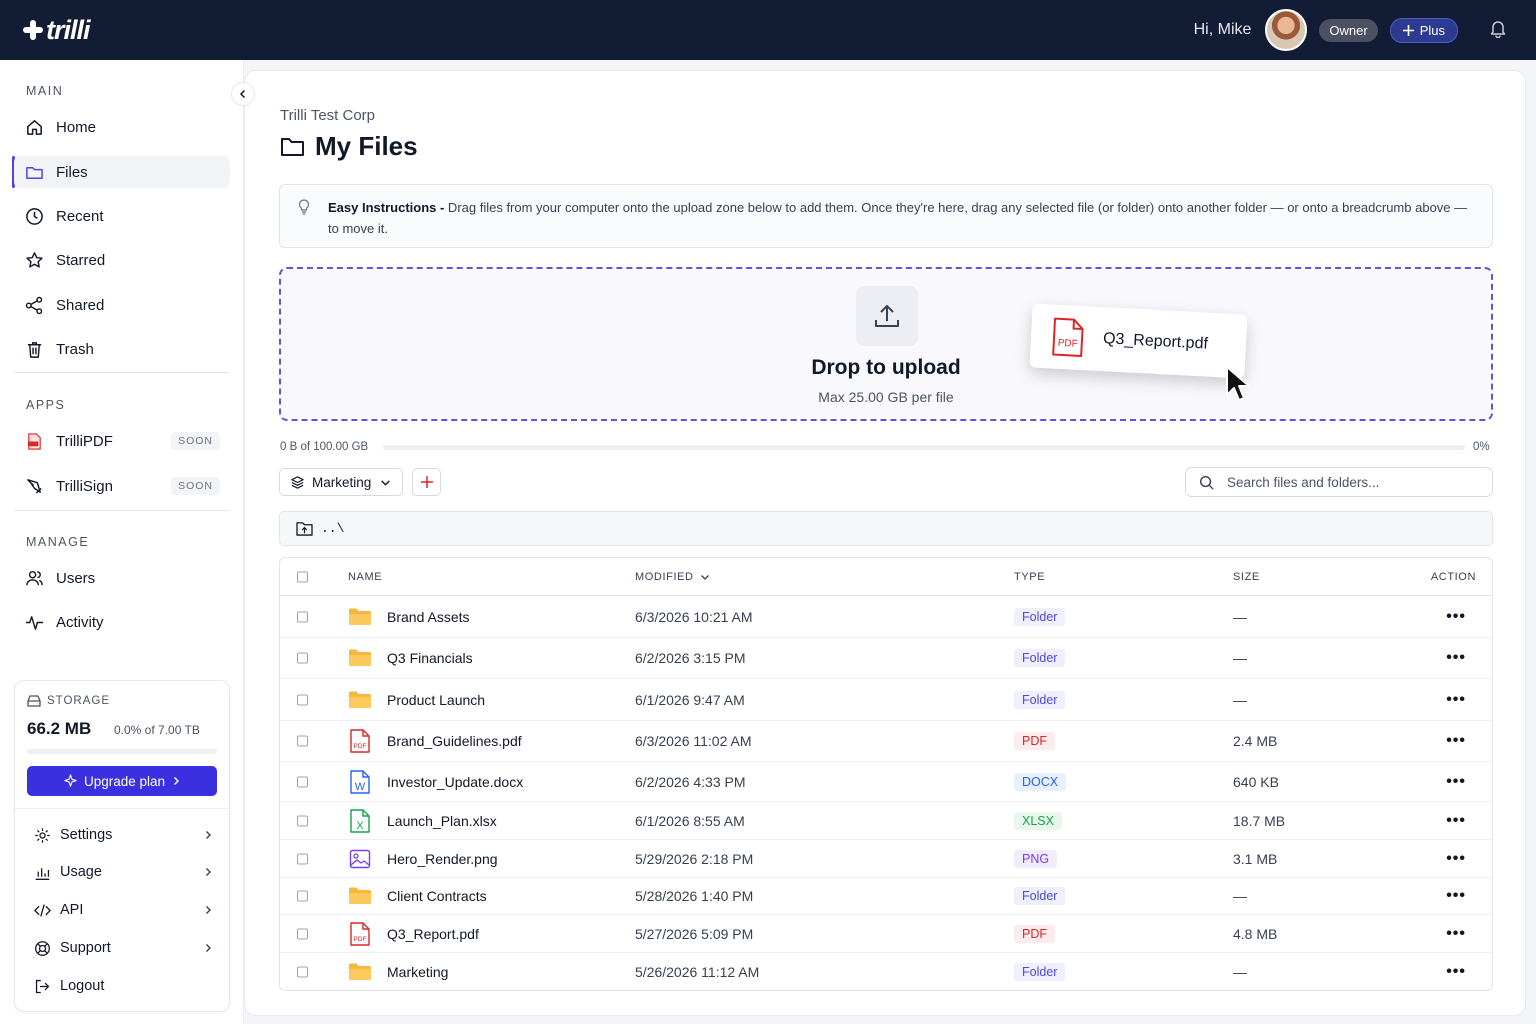 The height and width of the screenshot is (1024, 1536). I want to click on signature-icon, so click(34, 486).